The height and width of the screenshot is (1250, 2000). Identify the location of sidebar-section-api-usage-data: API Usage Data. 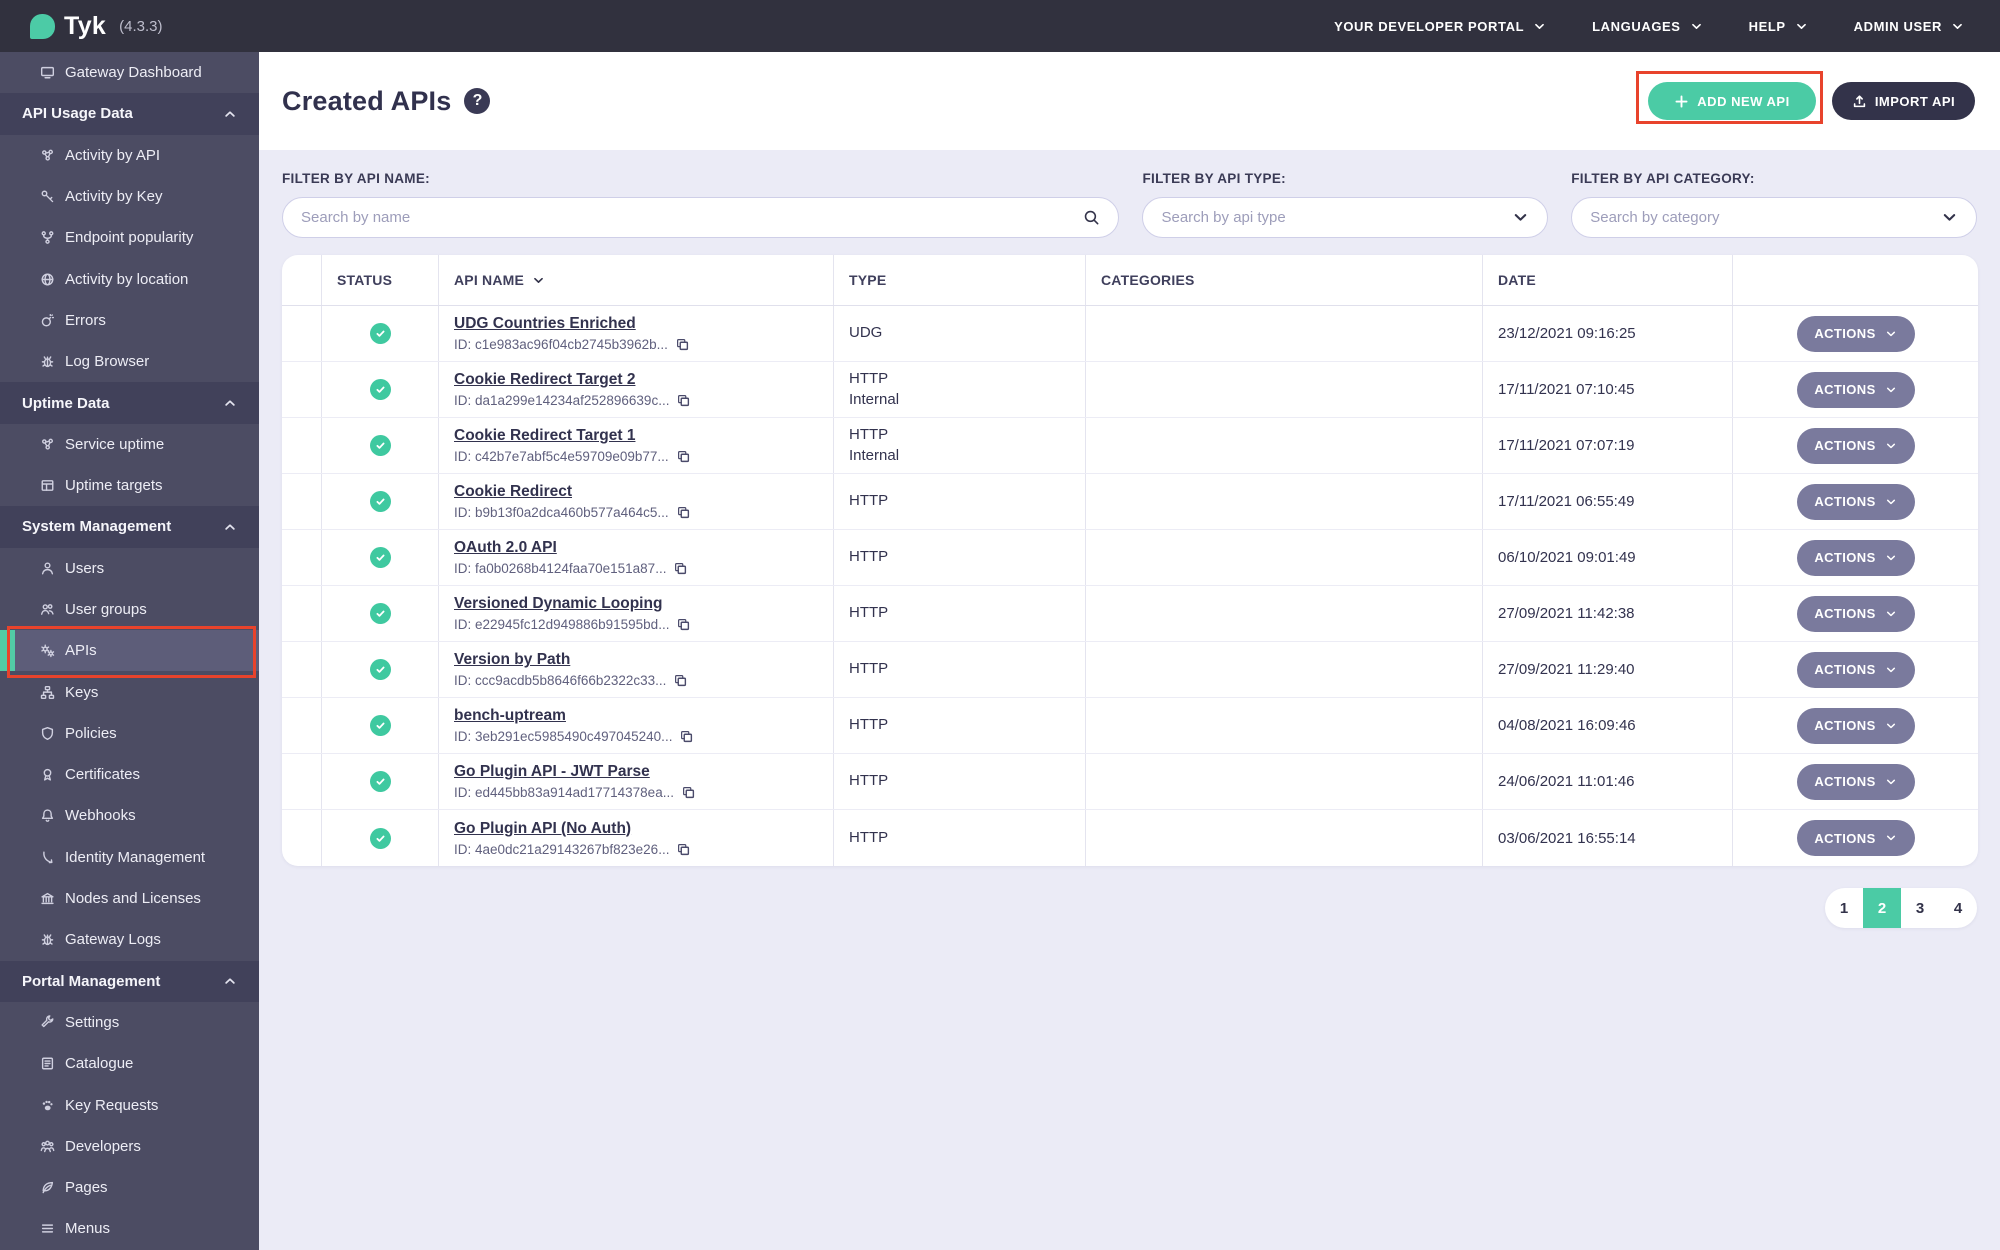
(129, 114).